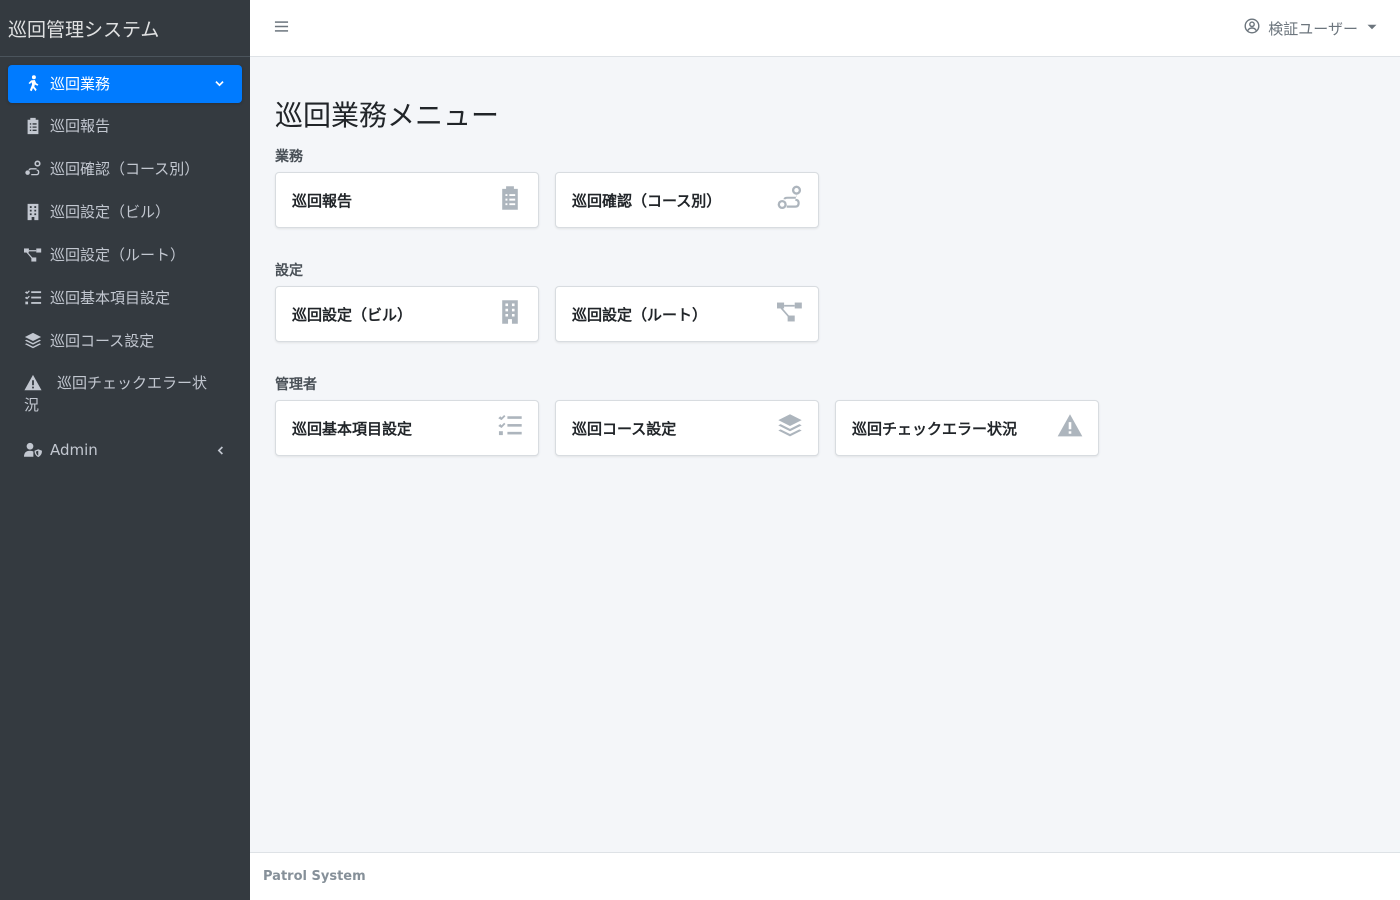 The image size is (1400, 900). What do you see at coordinates (837, 314) in the screenshot?
I see `card-group-settings: 巡回設定（ビル） 巡回設定（ルート）` at bounding box center [837, 314].